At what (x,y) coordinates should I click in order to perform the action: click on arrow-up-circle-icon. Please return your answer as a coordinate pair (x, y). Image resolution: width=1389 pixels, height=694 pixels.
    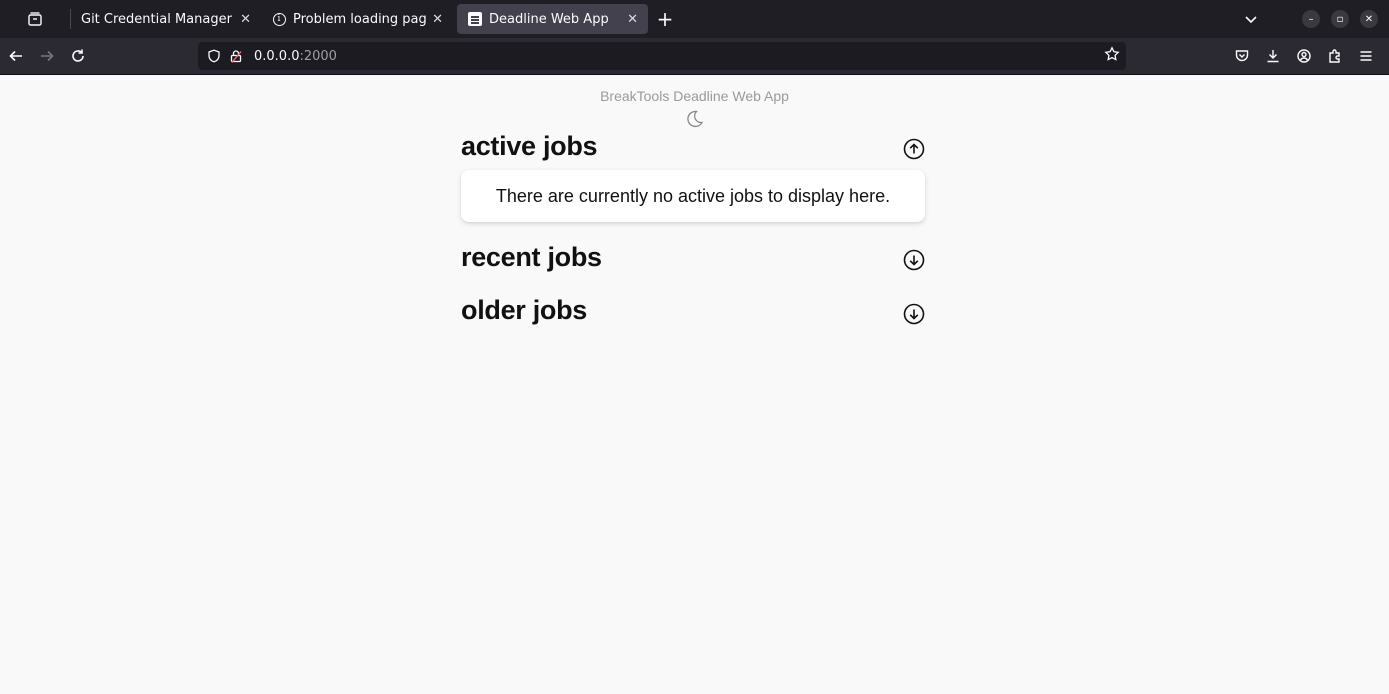
    Looking at the image, I should click on (914, 149).